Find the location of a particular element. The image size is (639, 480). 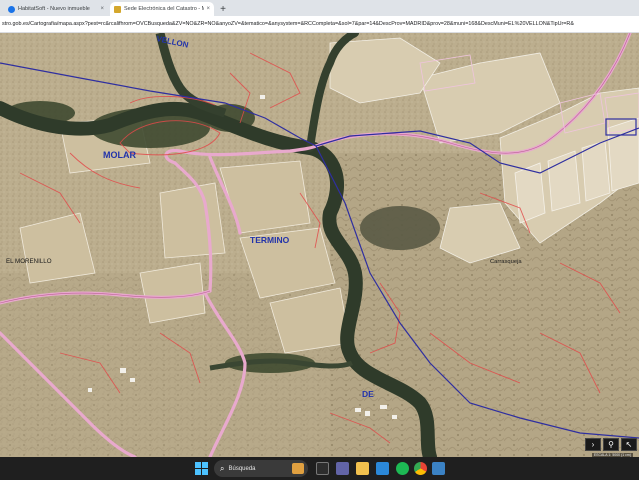

photos-icon is located at coordinates (438, 468).